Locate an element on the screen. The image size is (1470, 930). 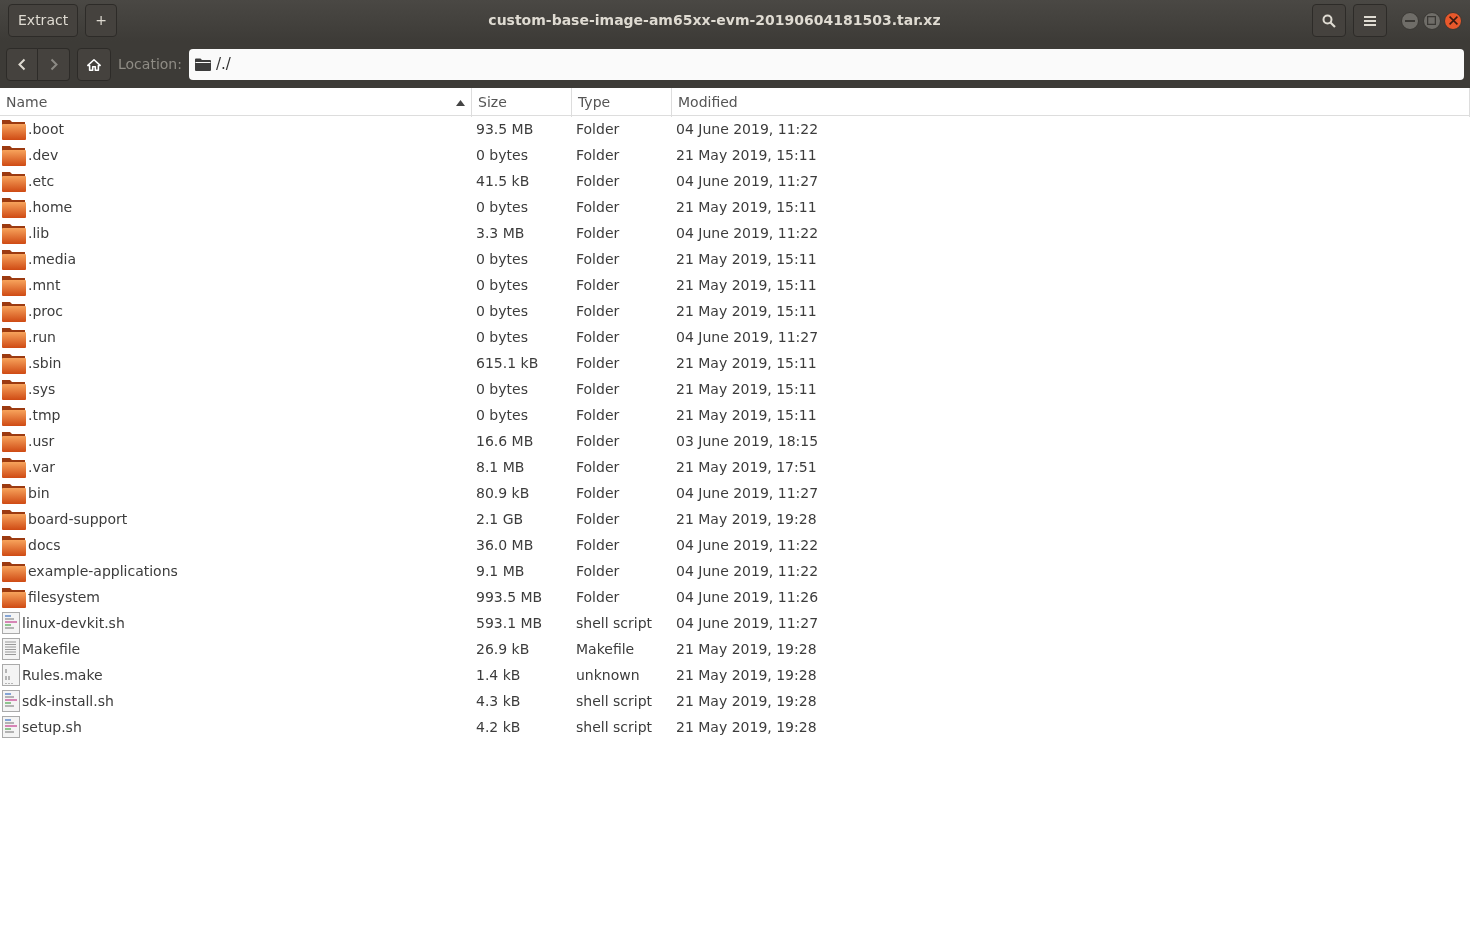
back-button is located at coordinates (22, 64).